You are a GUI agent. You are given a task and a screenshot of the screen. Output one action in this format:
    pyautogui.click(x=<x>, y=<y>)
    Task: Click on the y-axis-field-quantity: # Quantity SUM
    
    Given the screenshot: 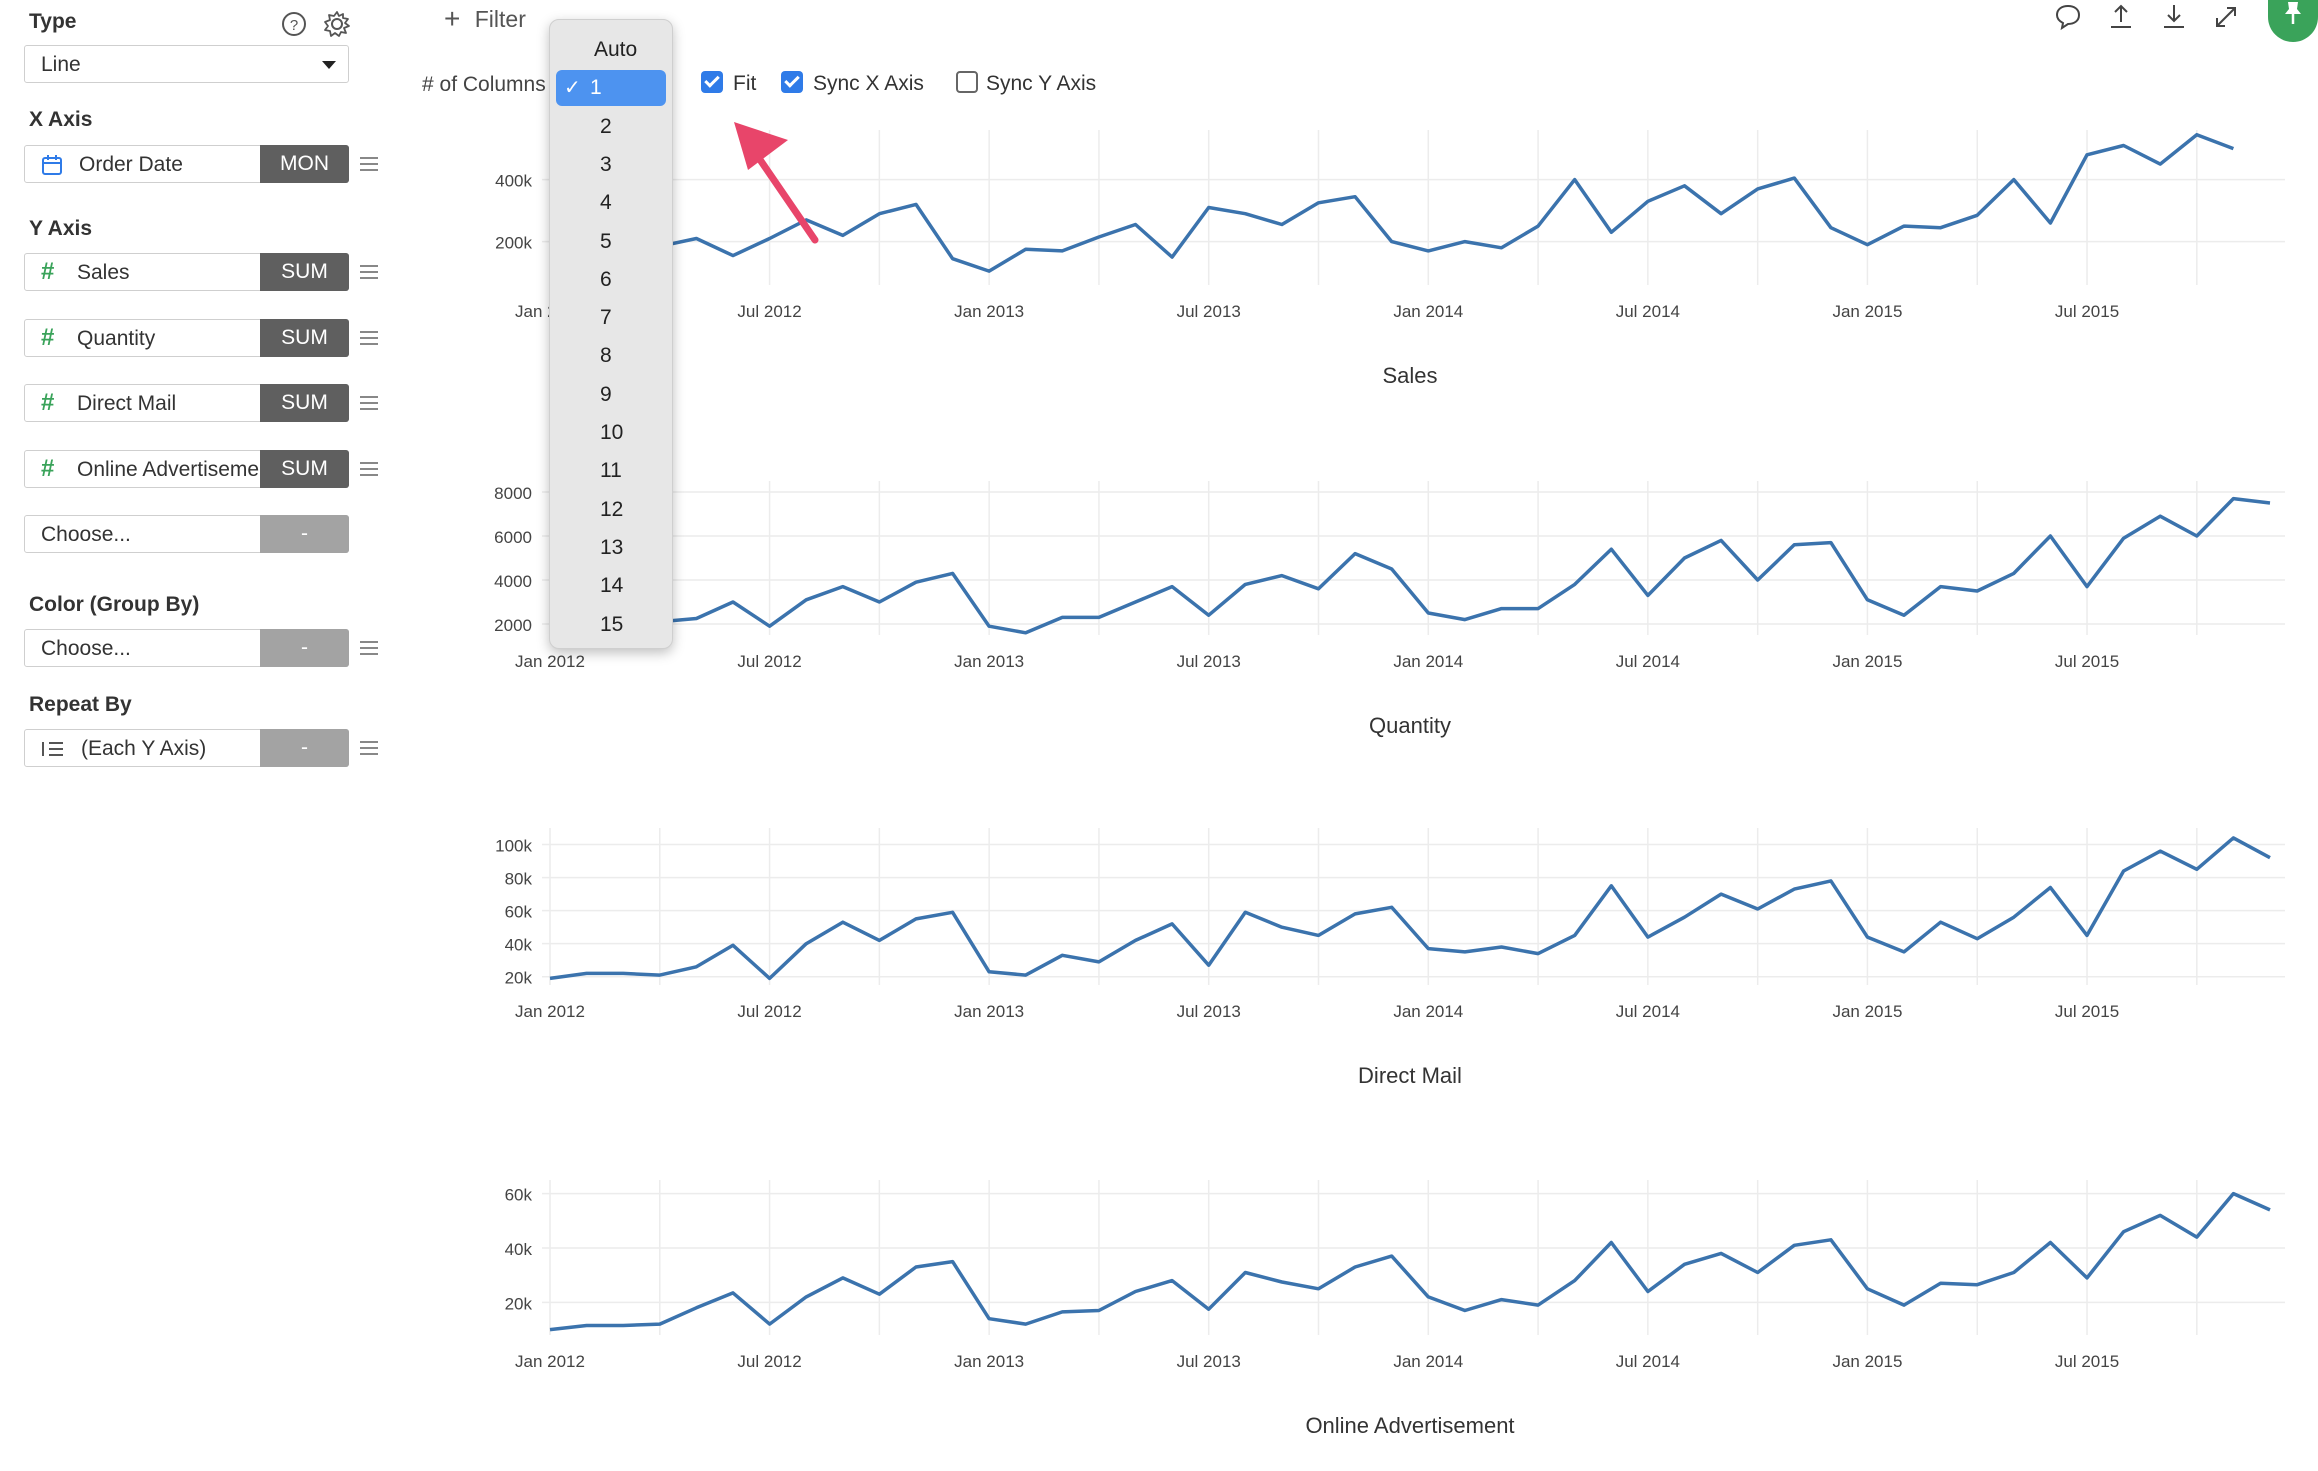 What is the action you would take?
    pyautogui.click(x=186, y=338)
    